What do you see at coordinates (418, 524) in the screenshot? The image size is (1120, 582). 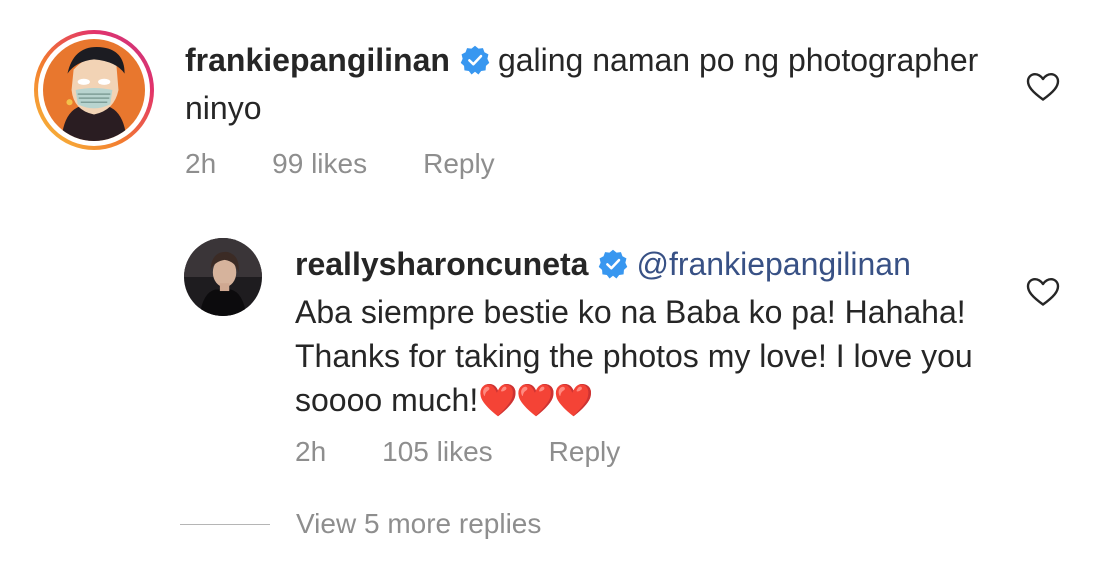 I see `view-more-replies-label: View 5 more replies` at bounding box center [418, 524].